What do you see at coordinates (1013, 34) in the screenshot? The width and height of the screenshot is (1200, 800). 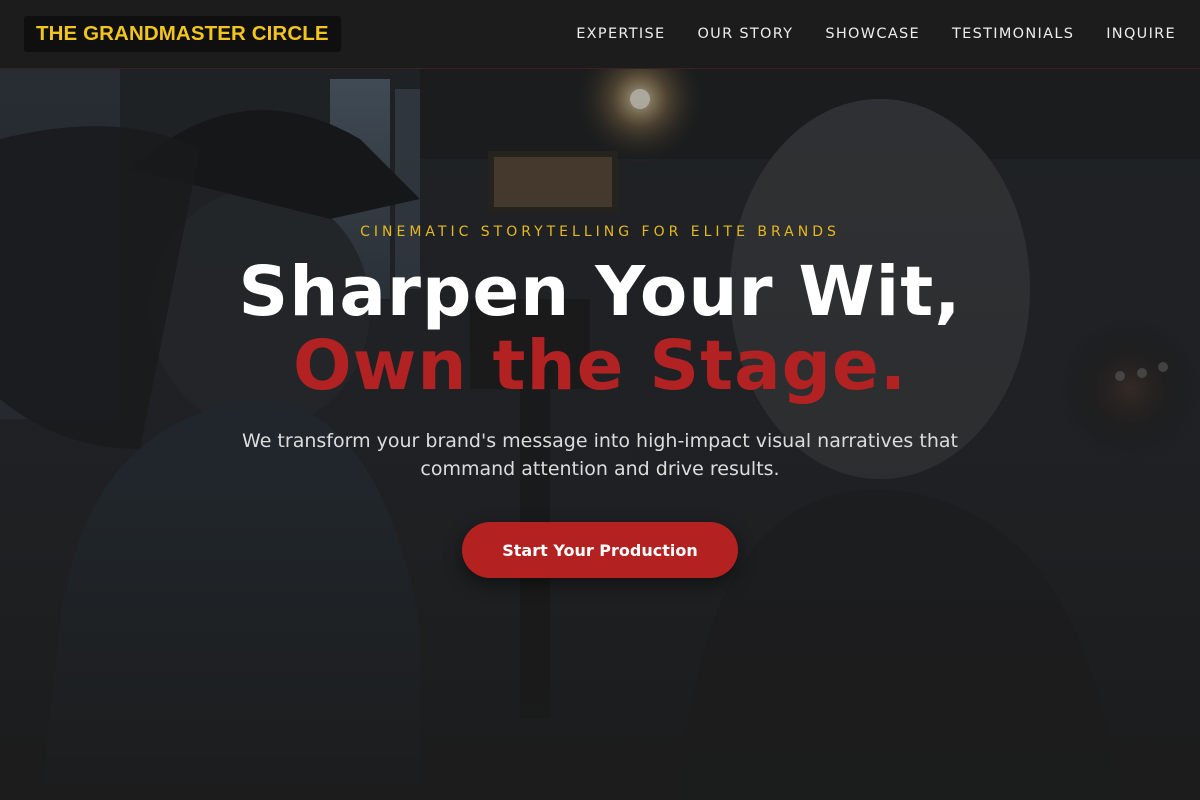 I see `nav-item-testimonials: TESTIMONIALS` at bounding box center [1013, 34].